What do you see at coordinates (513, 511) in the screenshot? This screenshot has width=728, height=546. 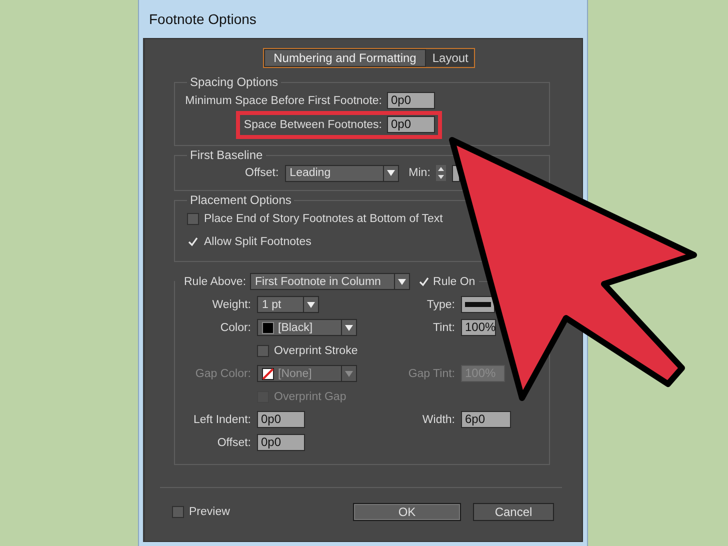 I see `dialog-button: Cancel` at bounding box center [513, 511].